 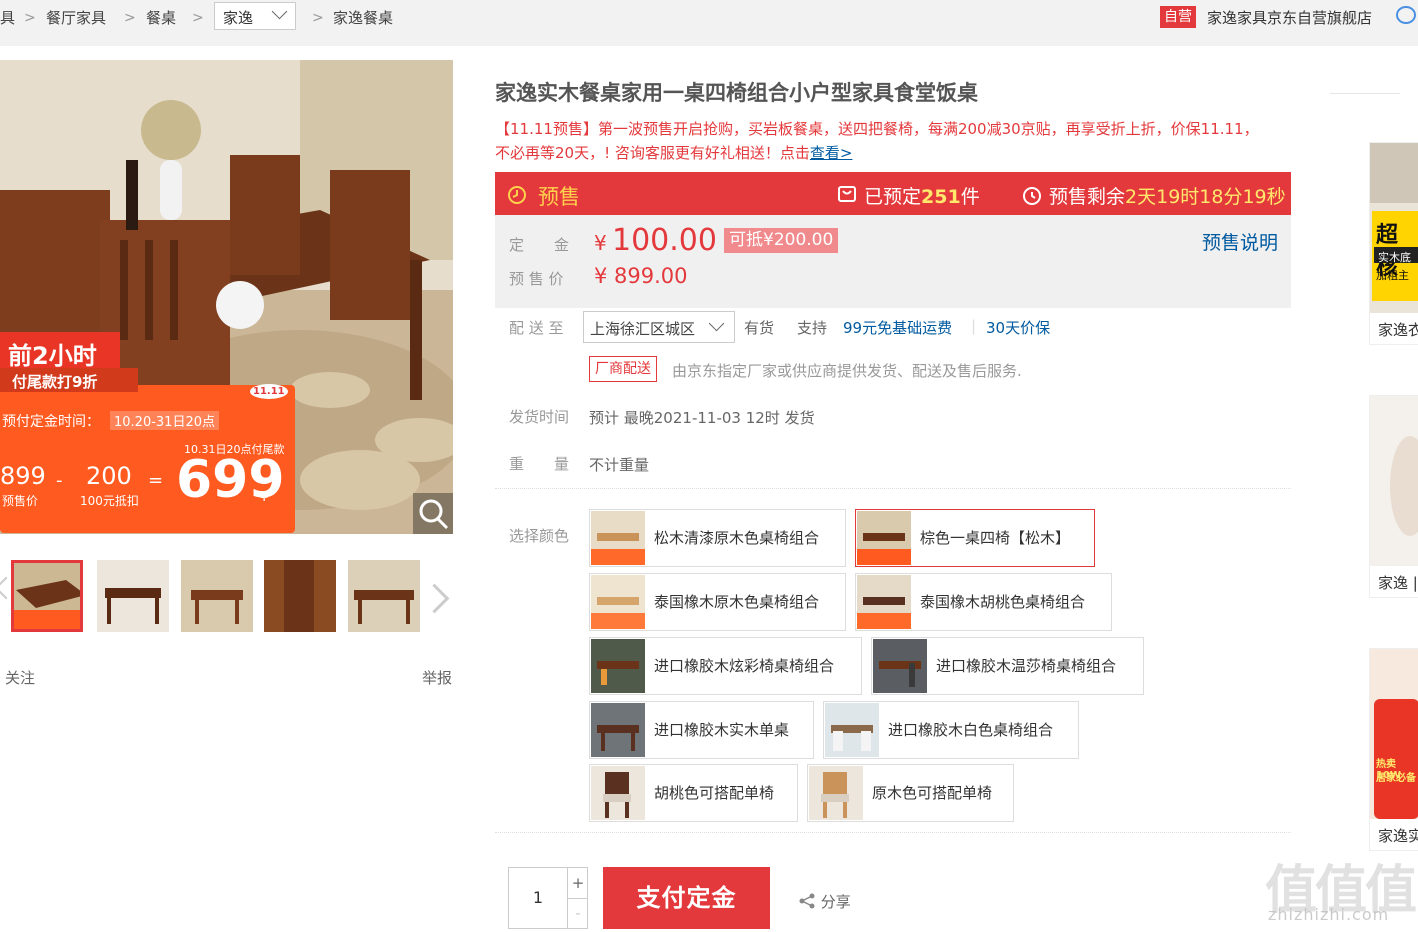 What do you see at coordinates (264, 497) in the screenshot?
I see `promo-overlay-currency: ¥` at bounding box center [264, 497].